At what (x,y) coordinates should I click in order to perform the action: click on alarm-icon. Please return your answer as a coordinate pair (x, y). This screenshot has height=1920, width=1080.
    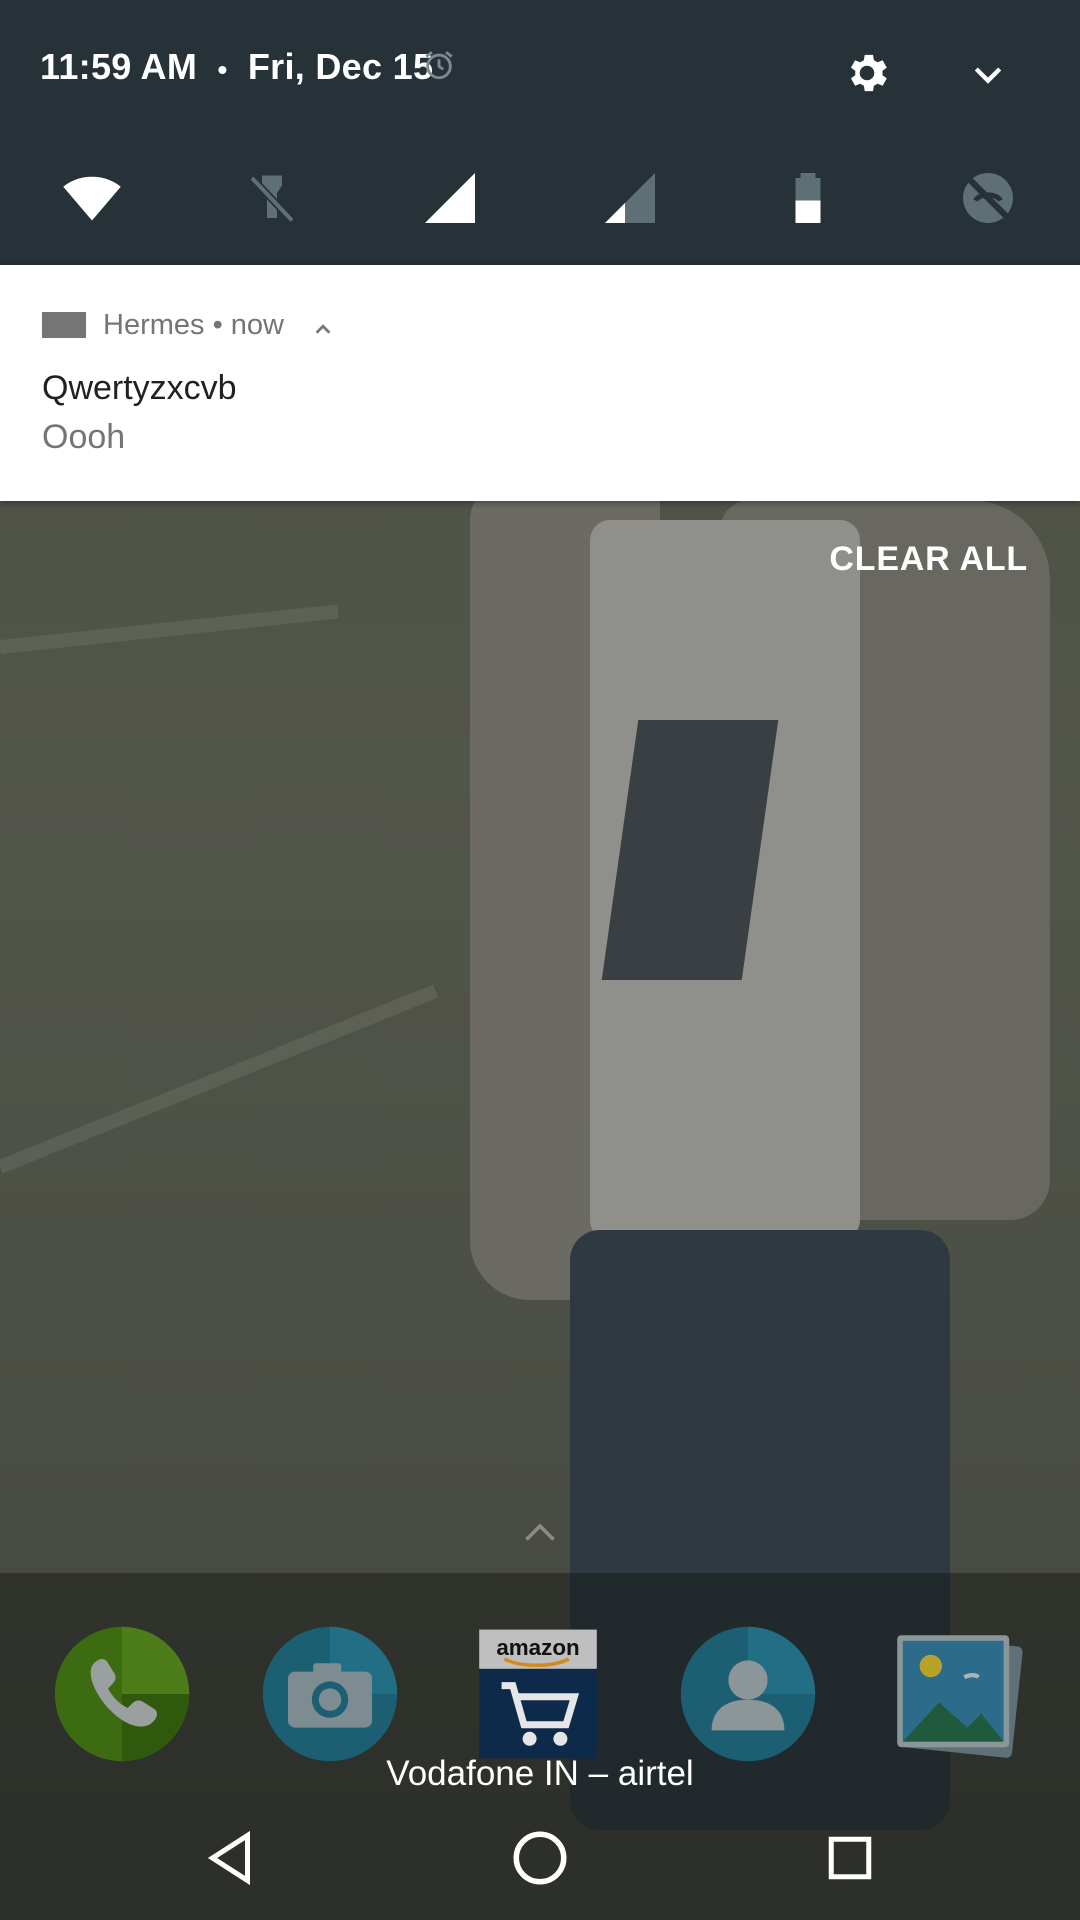
    Looking at the image, I should click on (439, 65).